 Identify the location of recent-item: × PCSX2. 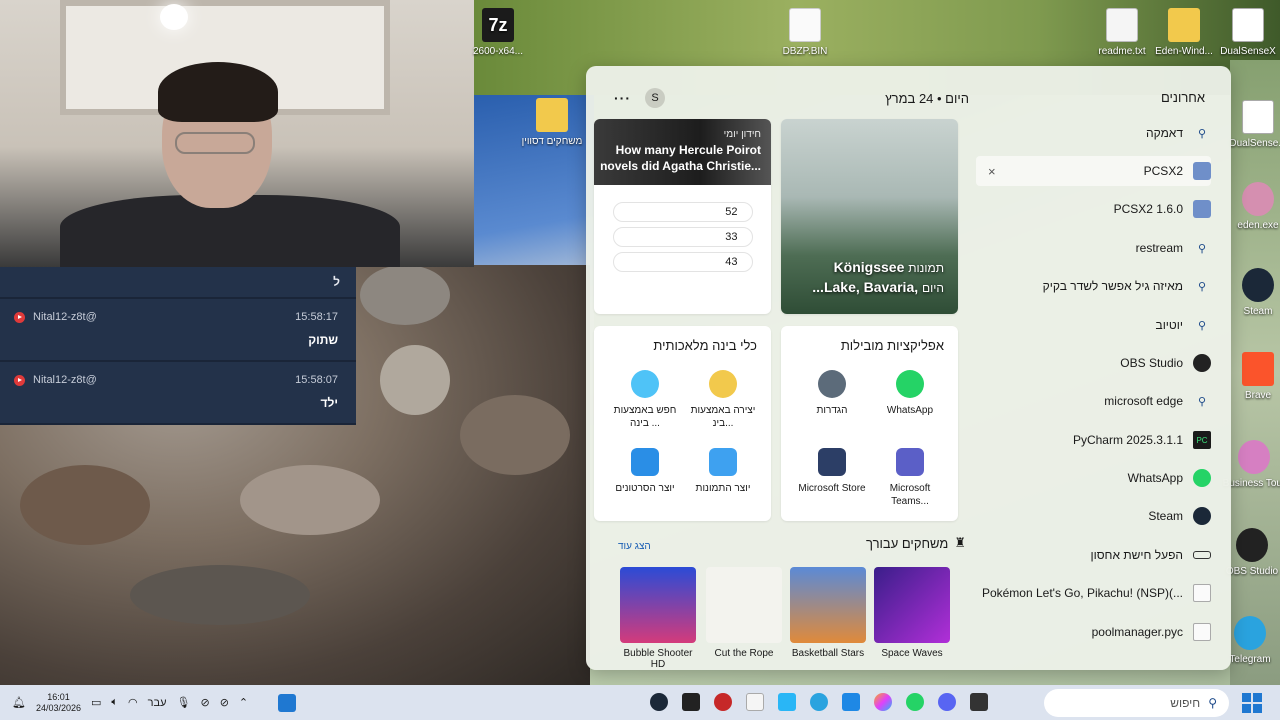
(1093, 171).